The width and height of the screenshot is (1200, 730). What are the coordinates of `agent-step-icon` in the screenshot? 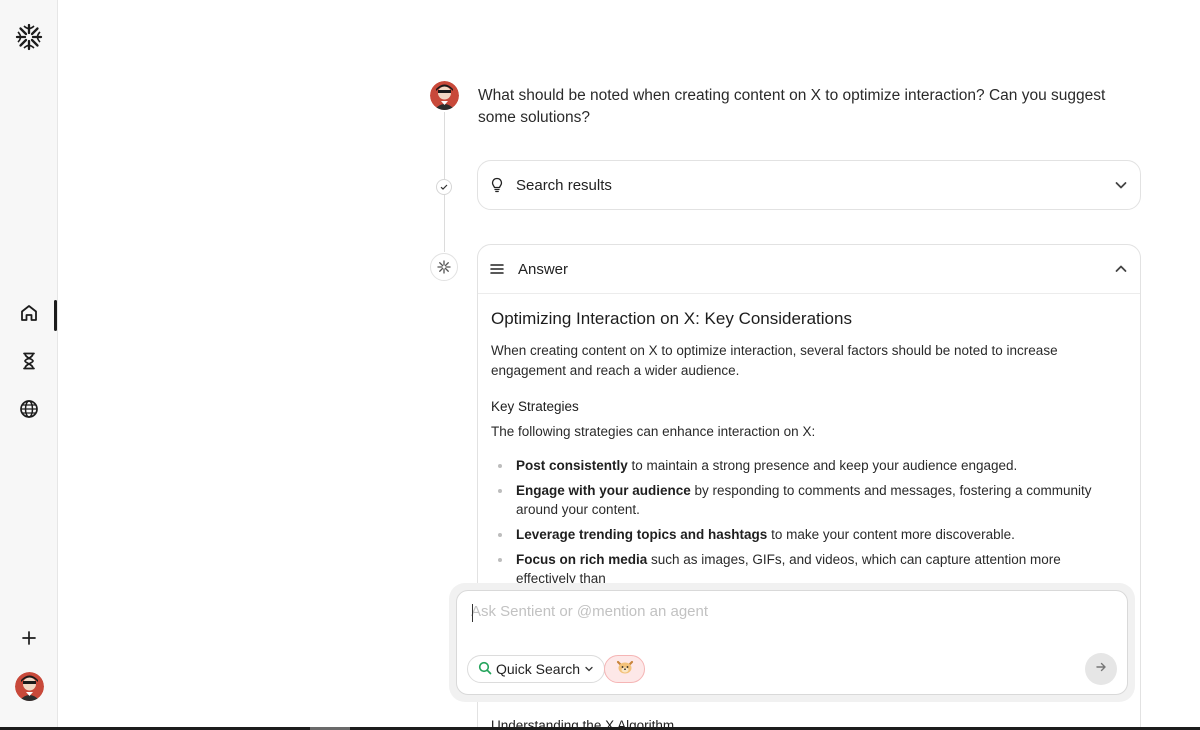 It's located at (444, 267).